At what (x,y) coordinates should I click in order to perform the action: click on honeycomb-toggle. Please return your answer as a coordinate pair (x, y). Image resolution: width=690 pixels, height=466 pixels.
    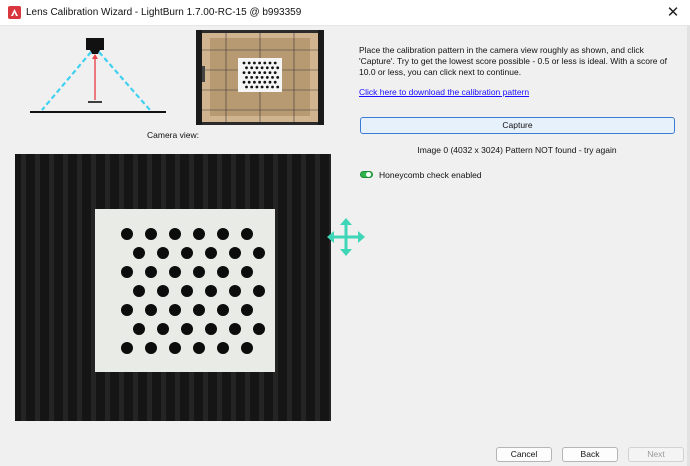
    Looking at the image, I should click on (366, 174).